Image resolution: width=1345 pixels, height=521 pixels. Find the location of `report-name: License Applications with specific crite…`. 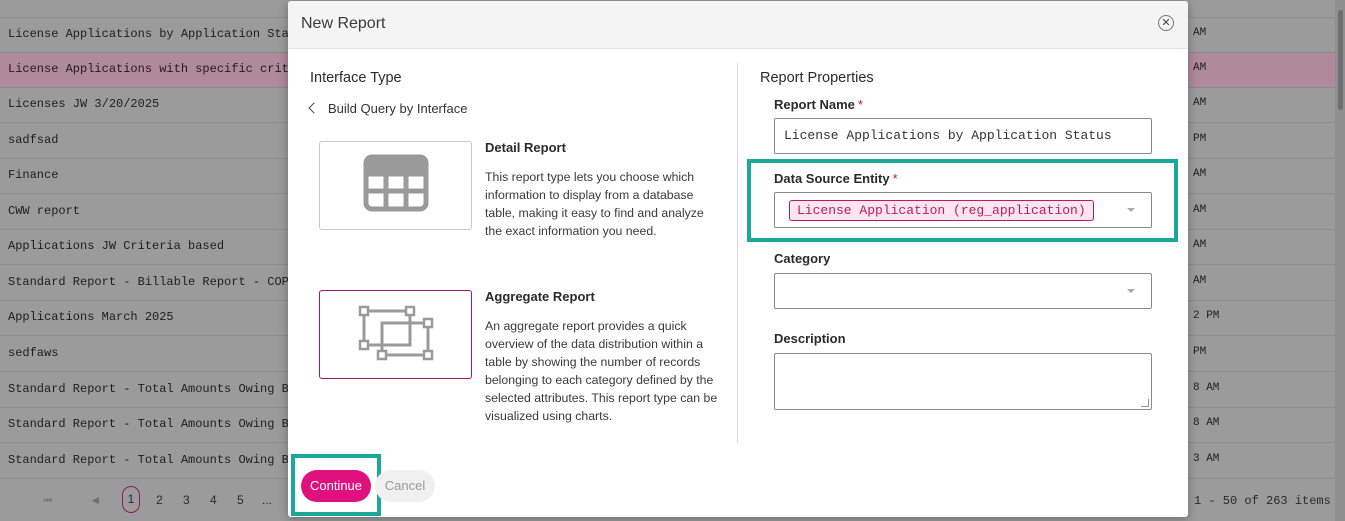

report-name: License Applications with specific crite… is located at coordinates (163, 69).